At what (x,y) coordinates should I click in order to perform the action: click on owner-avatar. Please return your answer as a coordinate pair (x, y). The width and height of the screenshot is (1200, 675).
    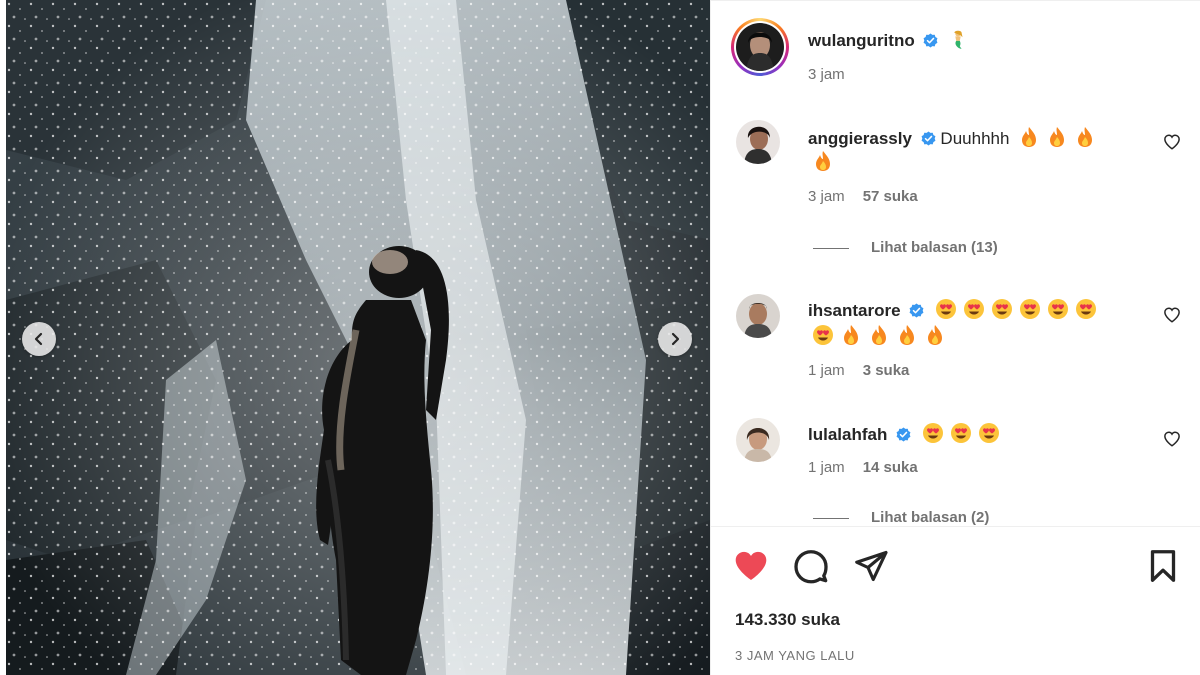
    Looking at the image, I should click on (760, 47).